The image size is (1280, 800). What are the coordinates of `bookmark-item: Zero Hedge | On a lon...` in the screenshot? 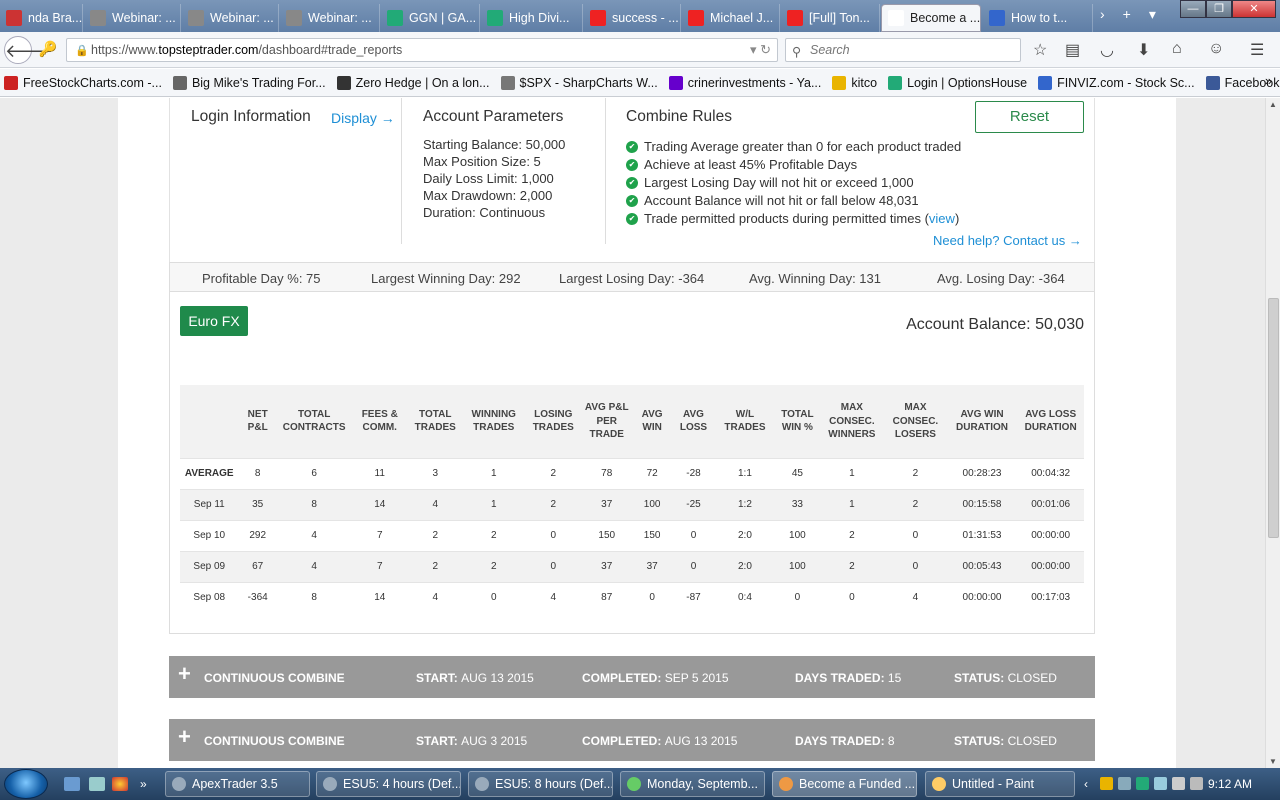 It's located at (413, 82).